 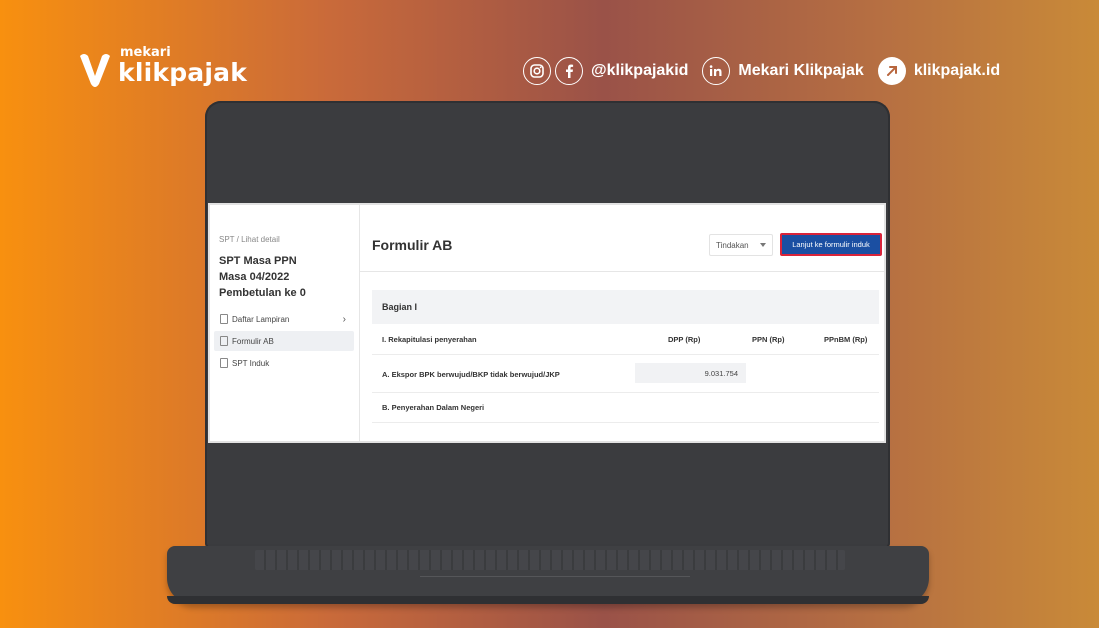 I want to click on row-label-penyerahan-dalam-negeri: B. Penyerahan Dalam Negeri, so click(x=433, y=407).